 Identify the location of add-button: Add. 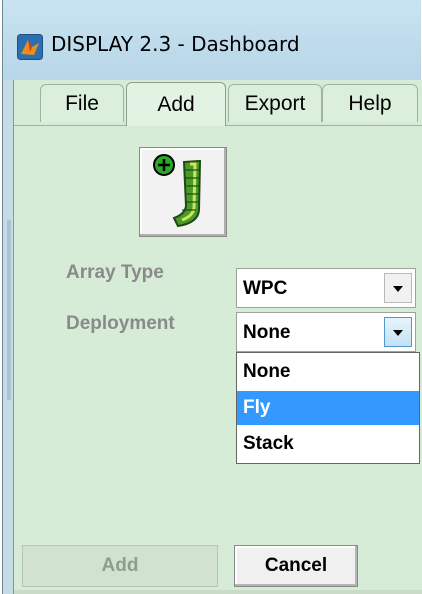
(120, 566).